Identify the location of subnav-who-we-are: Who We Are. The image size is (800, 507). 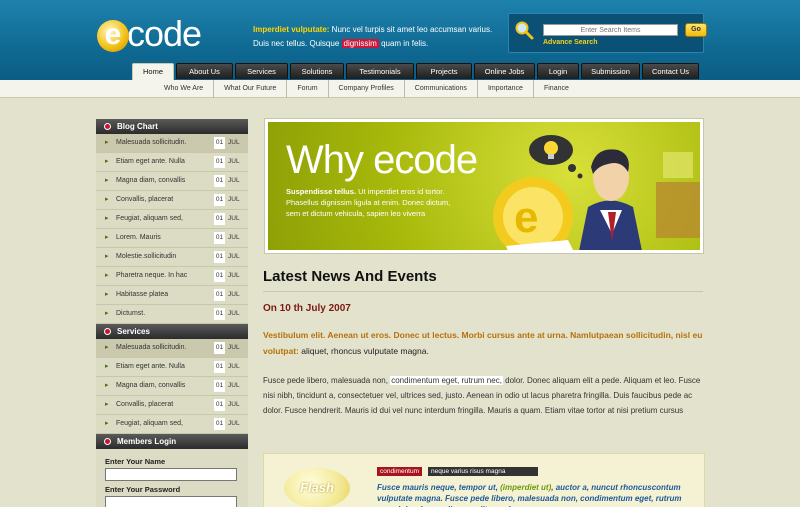
(184, 89).